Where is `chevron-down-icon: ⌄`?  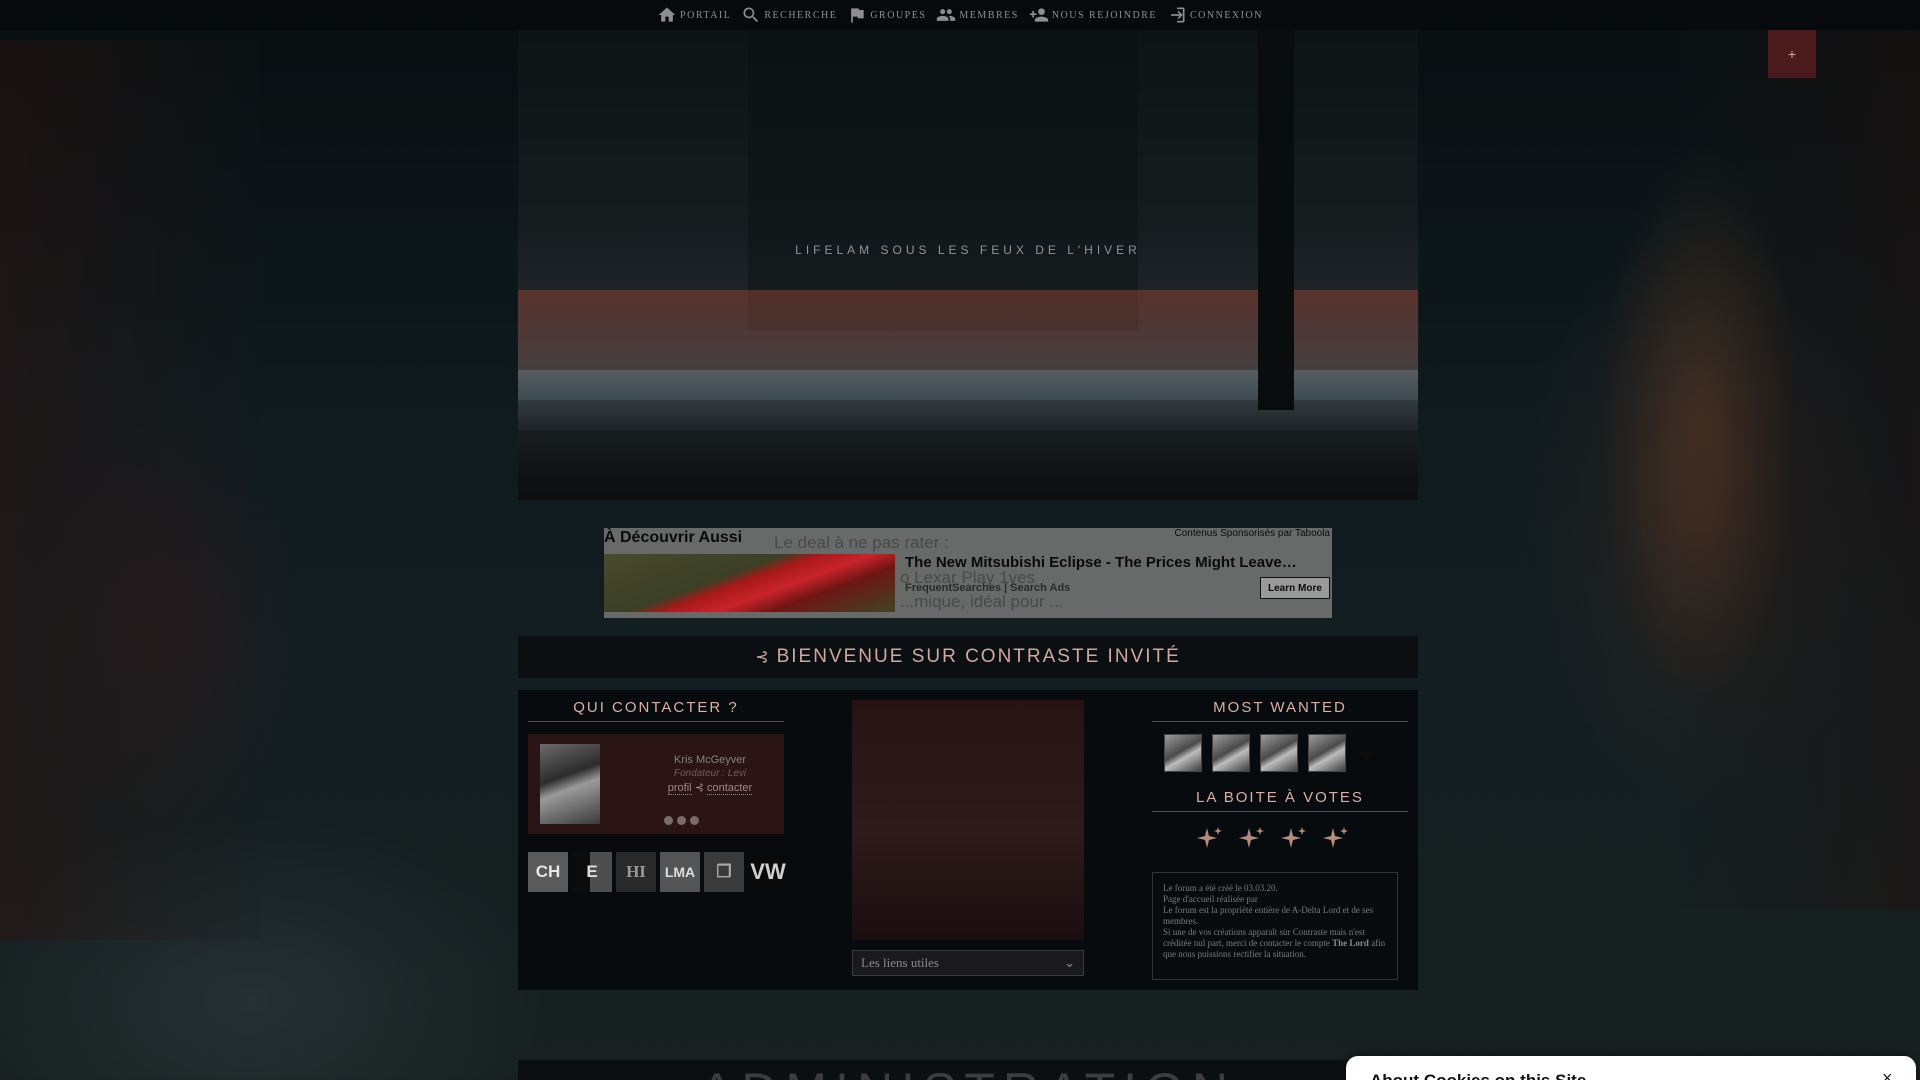
chevron-down-icon: ⌄ is located at coordinates (1069, 962).